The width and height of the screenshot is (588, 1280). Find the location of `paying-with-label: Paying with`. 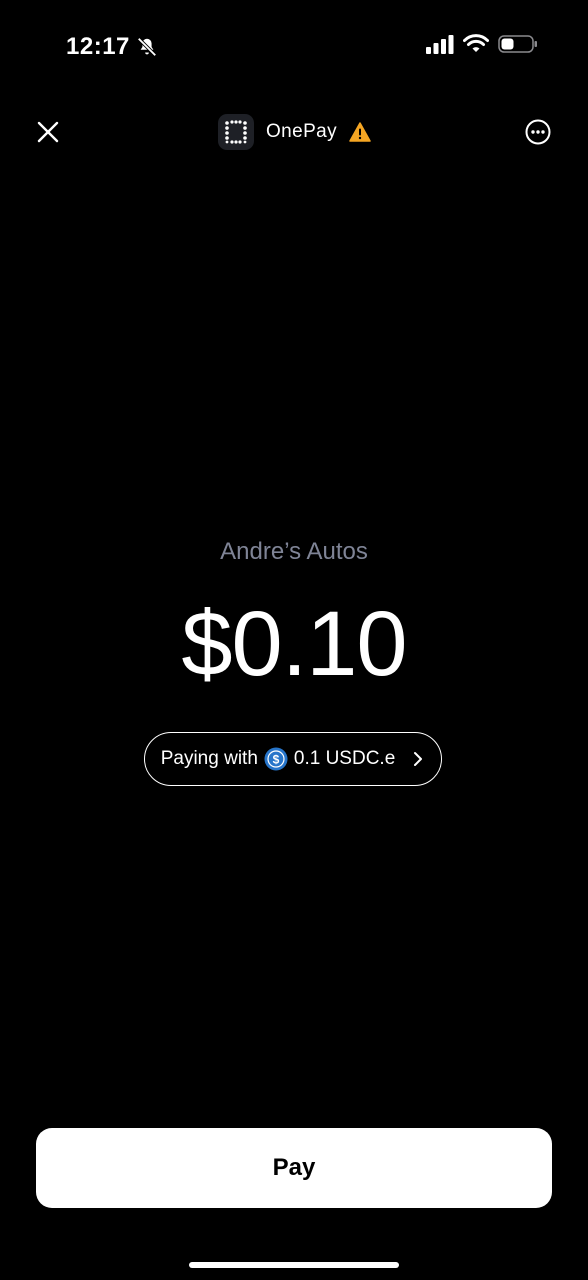

paying-with-label: Paying with is located at coordinates (209, 758).